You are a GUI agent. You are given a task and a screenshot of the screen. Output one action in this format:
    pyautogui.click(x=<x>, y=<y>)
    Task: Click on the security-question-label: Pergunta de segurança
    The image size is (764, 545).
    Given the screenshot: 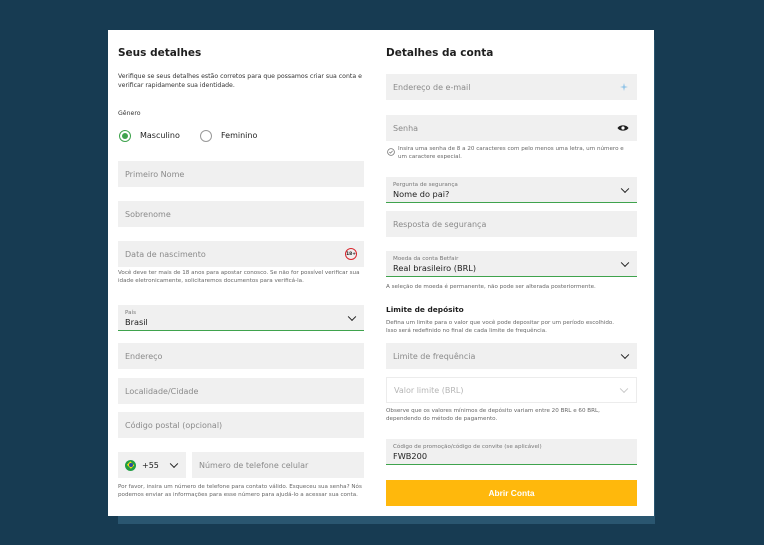 What is the action you would take?
    pyautogui.click(x=425, y=184)
    